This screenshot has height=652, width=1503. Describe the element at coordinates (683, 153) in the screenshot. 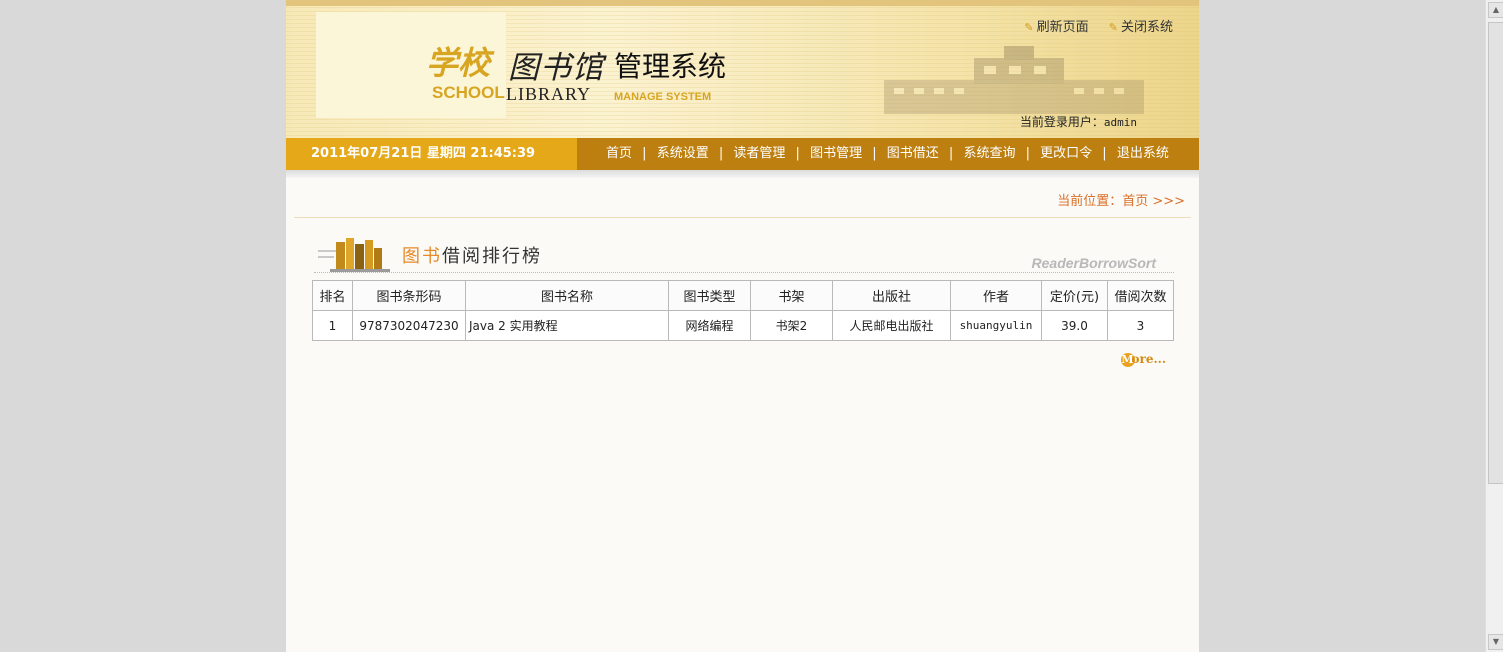

I see `nav-item-system-settings: 系统设置` at that location.